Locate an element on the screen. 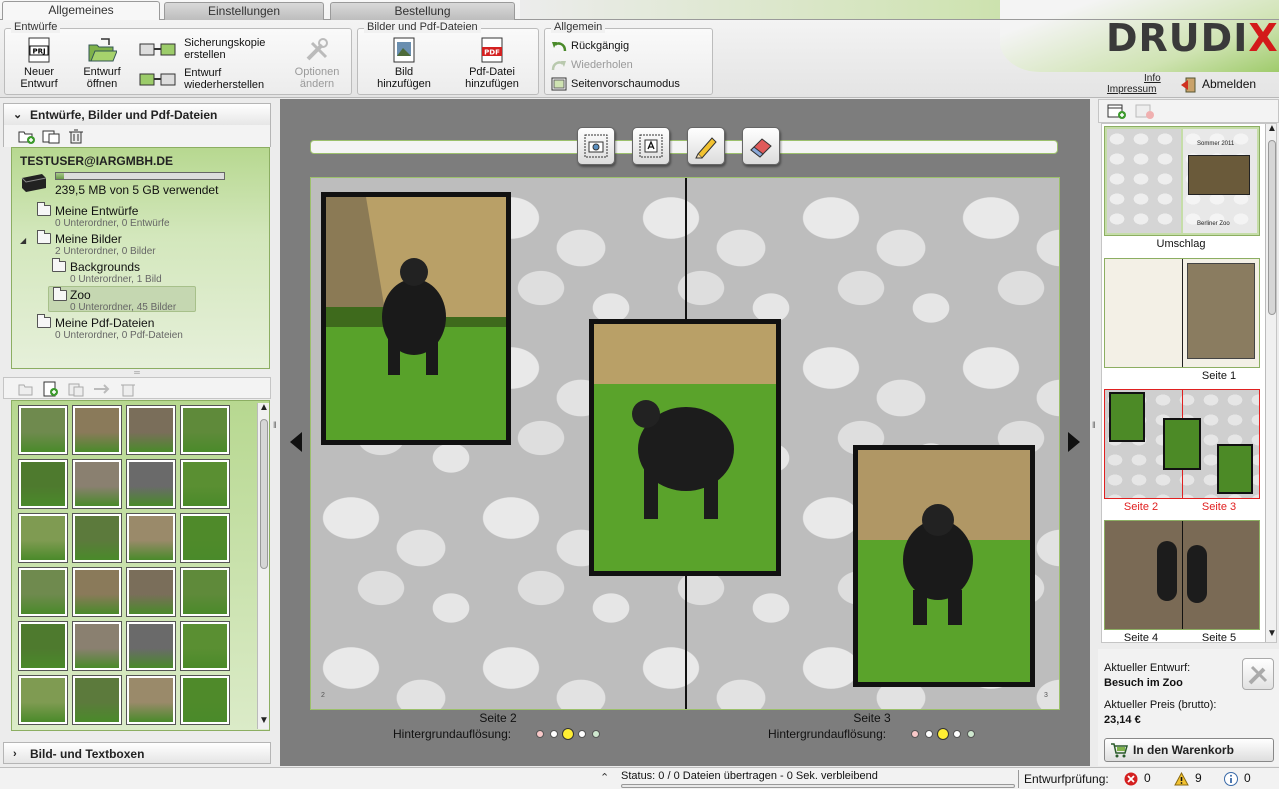 The height and width of the screenshot is (789, 1279). textbox-panel-header: › Bild- und Textboxen is located at coordinates (137, 753).